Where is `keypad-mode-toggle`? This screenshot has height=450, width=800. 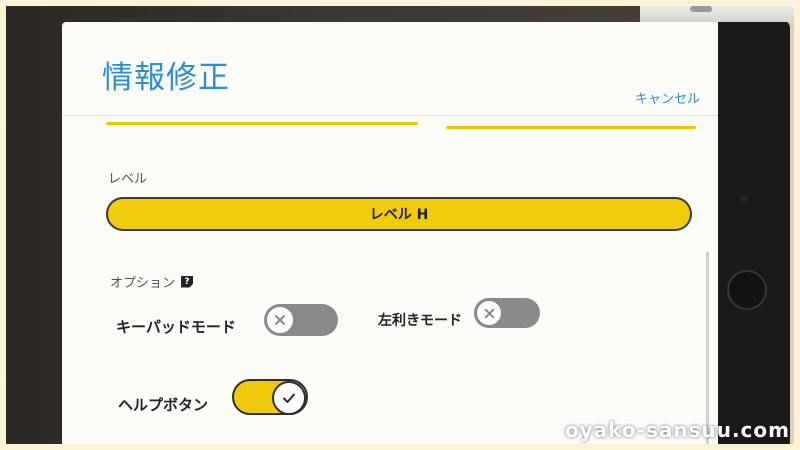
keypad-mode-toggle is located at coordinates (301, 320).